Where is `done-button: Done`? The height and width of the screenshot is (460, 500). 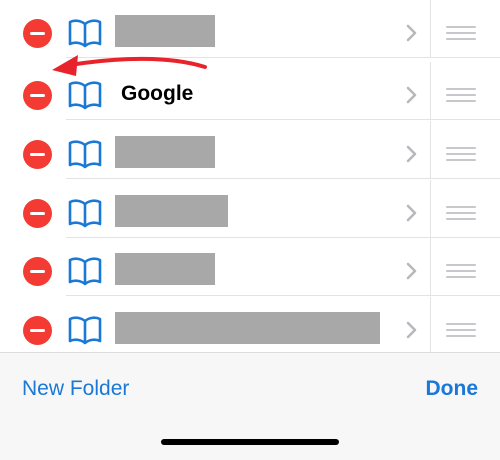
done-button: Done is located at coordinates (452, 389).